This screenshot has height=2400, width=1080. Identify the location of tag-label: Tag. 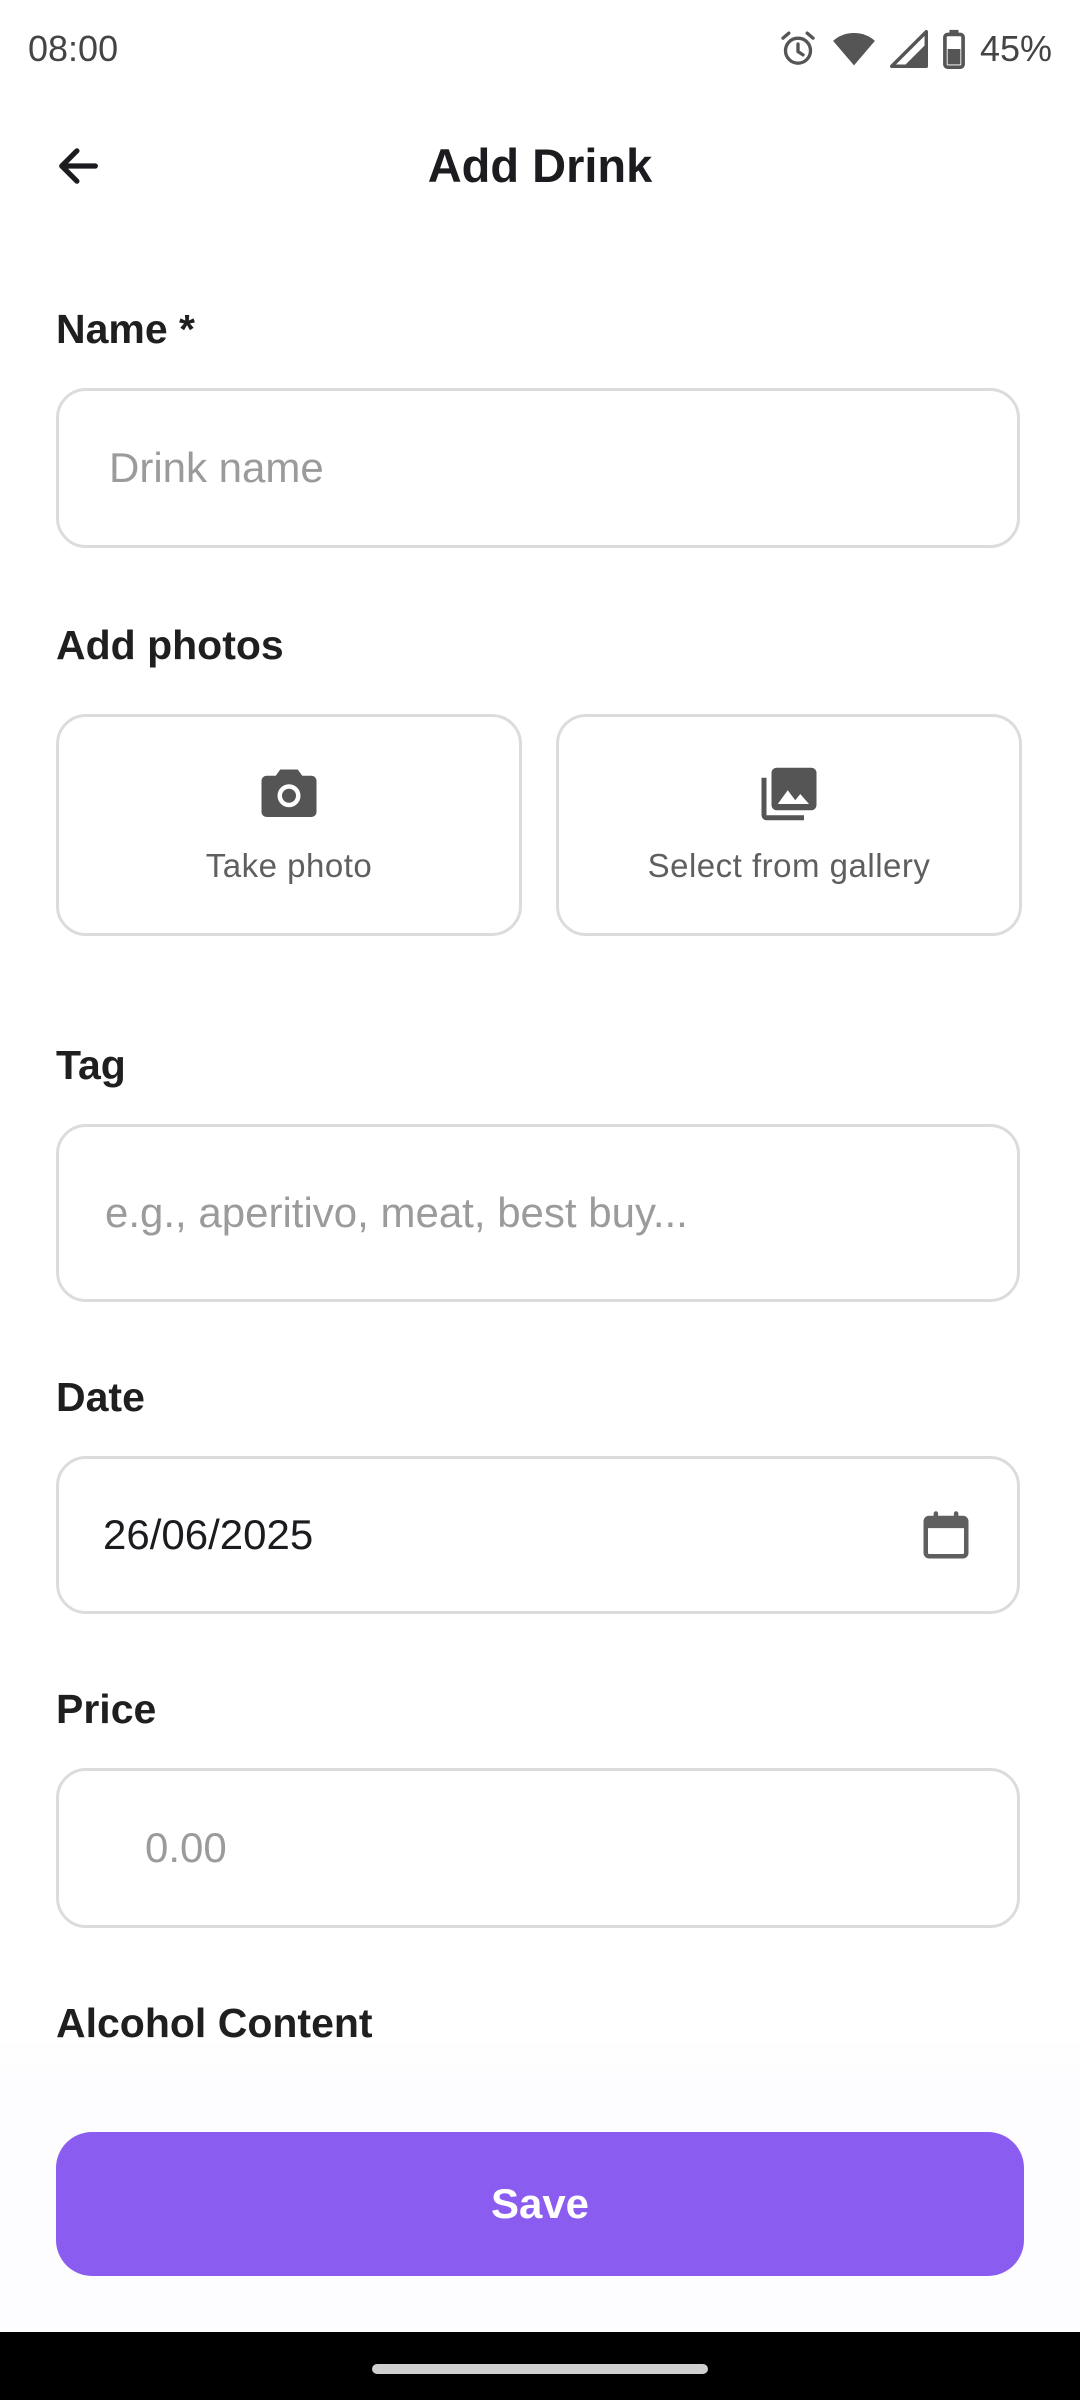
(91, 1065).